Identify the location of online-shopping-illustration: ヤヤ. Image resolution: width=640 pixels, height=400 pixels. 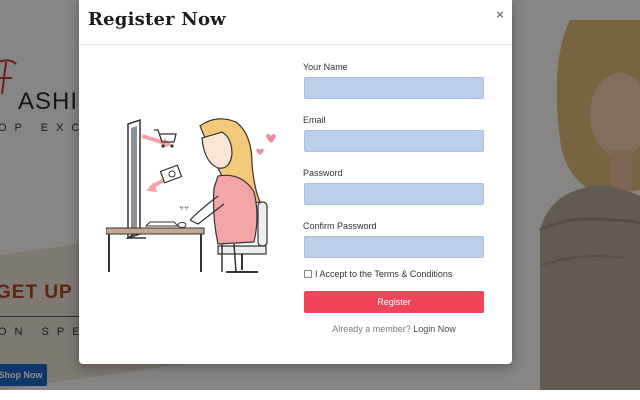
(191, 195).